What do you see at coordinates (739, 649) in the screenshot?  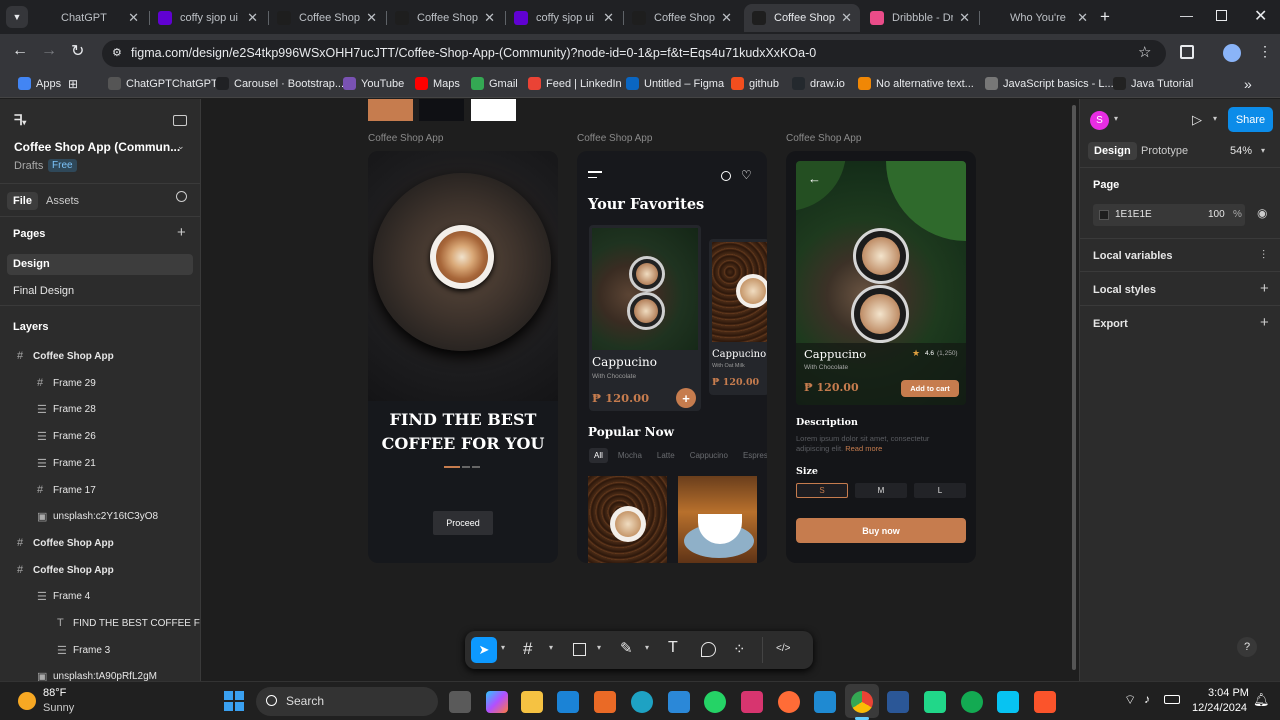 I see `resources-icon: ⁘` at bounding box center [739, 649].